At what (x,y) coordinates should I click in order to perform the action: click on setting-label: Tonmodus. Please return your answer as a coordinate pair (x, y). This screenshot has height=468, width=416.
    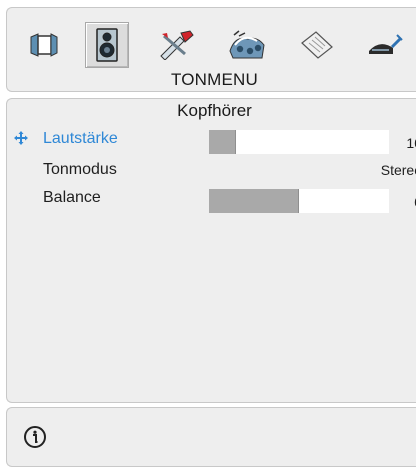
    Looking at the image, I should click on (80, 169).